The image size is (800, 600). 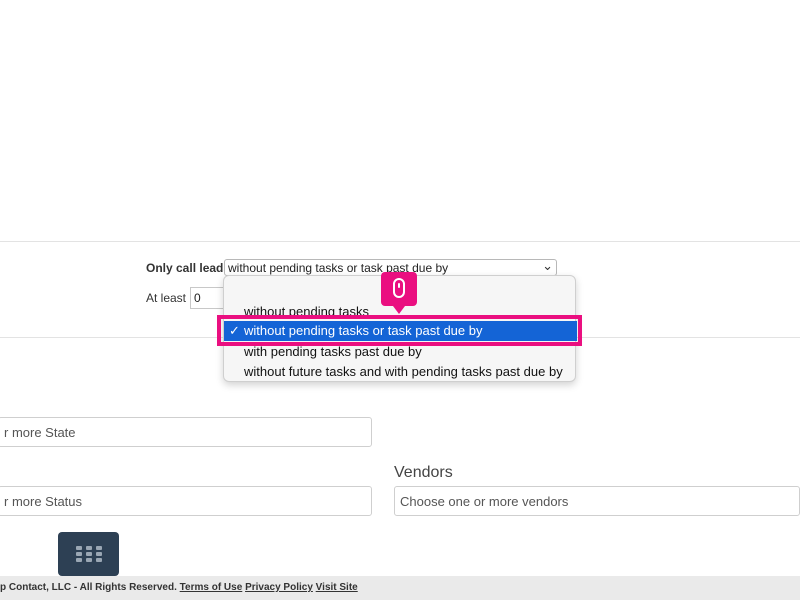 What do you see at coordinates (337, 587) in the screenshot?
I see `visit-site-link: Visit Site` at bounding box center [337, 587].